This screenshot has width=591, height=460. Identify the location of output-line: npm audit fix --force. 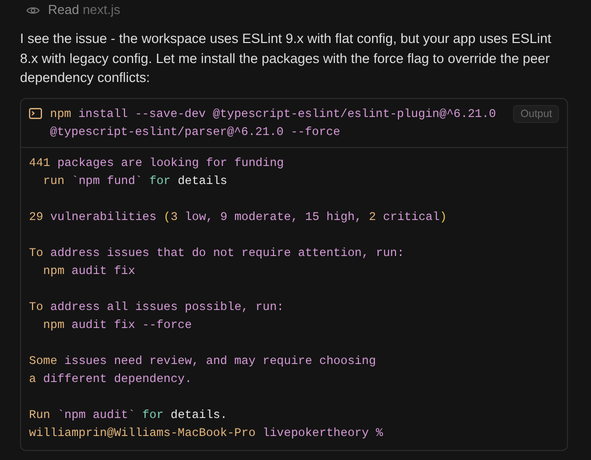
(117, 325).